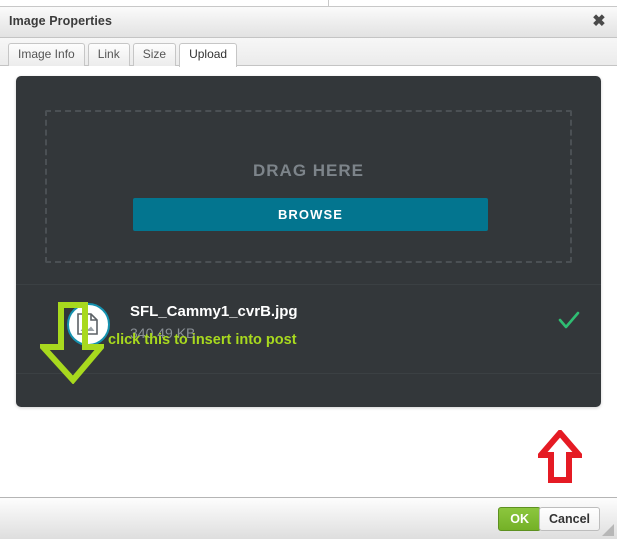 The image size is (617, 542). I want to click on image-file-icon, so click(87, 324).